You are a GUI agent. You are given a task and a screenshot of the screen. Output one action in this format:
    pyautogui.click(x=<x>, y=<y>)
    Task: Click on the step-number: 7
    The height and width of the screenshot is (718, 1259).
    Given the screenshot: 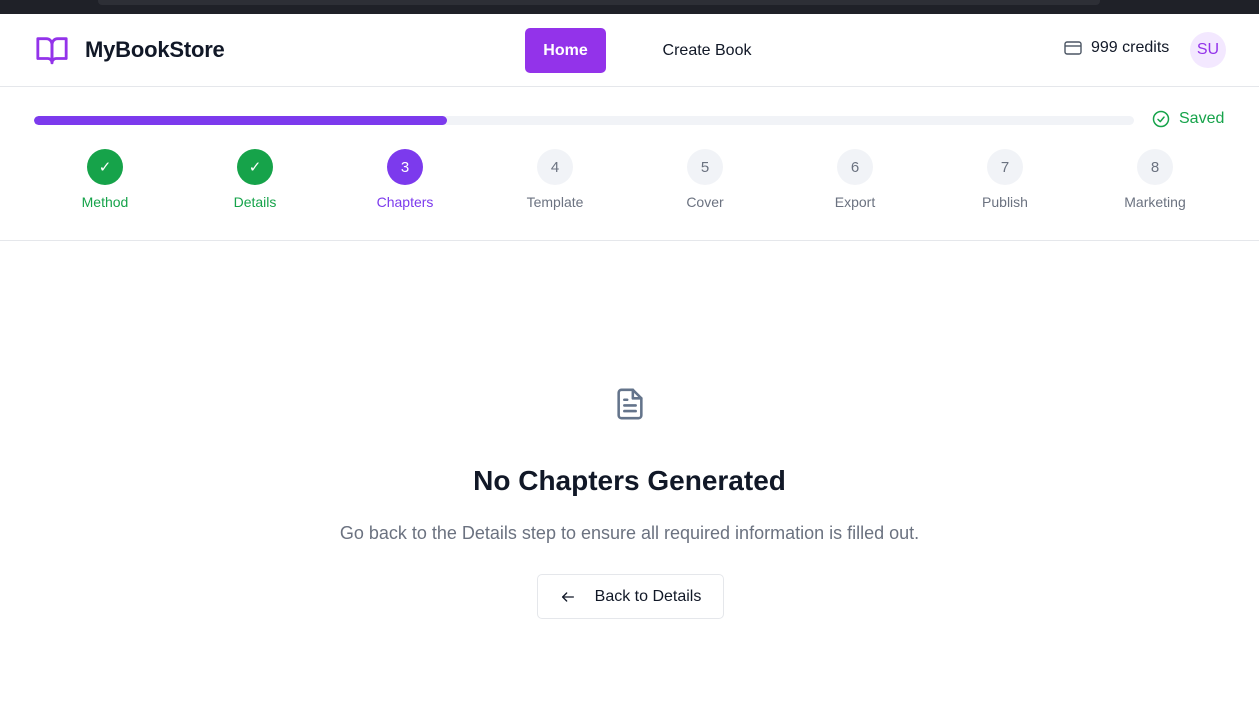 What is the action you would take?
    pyautogui.click(x=1005, y=167)
    